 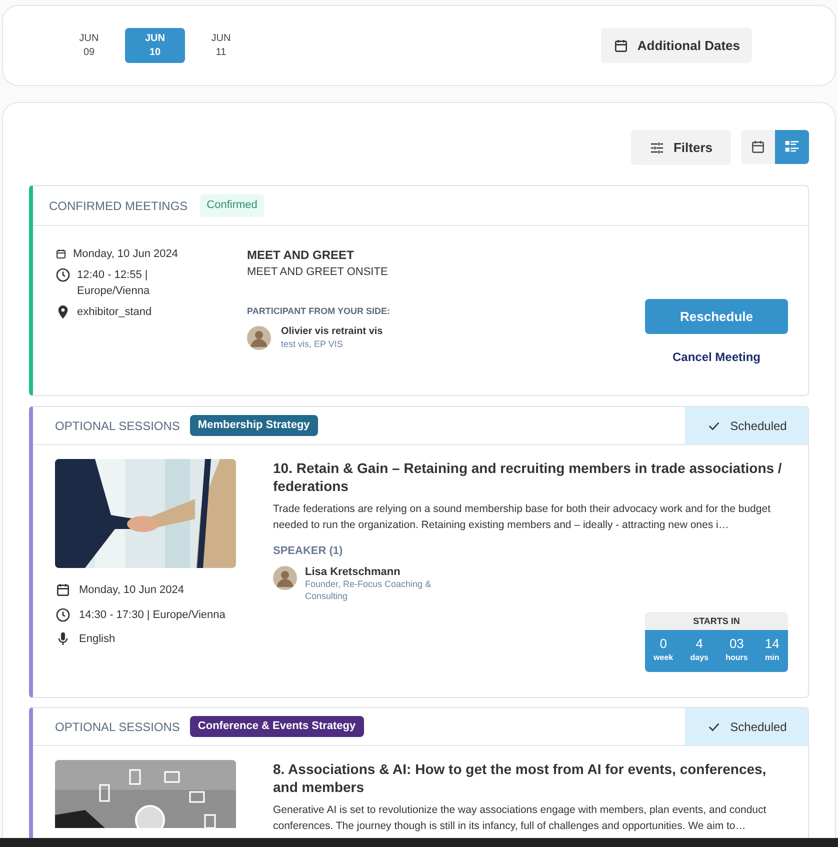 What do you see at coordinates (792, 147) in the screenshot?
I see `list-view-button` at bounding box center [792, 147].